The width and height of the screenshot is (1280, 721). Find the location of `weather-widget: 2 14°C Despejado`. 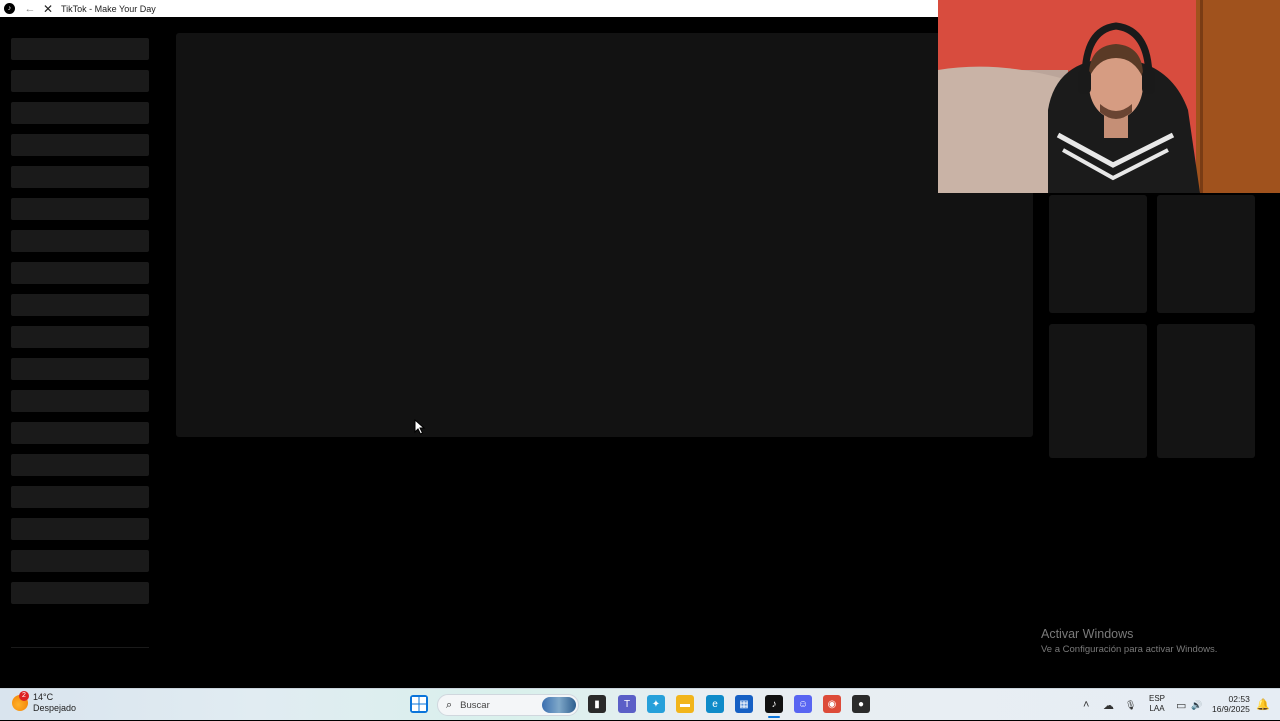

weather-widget: 2 14°C Despejado is located at coordinates (44, 702).